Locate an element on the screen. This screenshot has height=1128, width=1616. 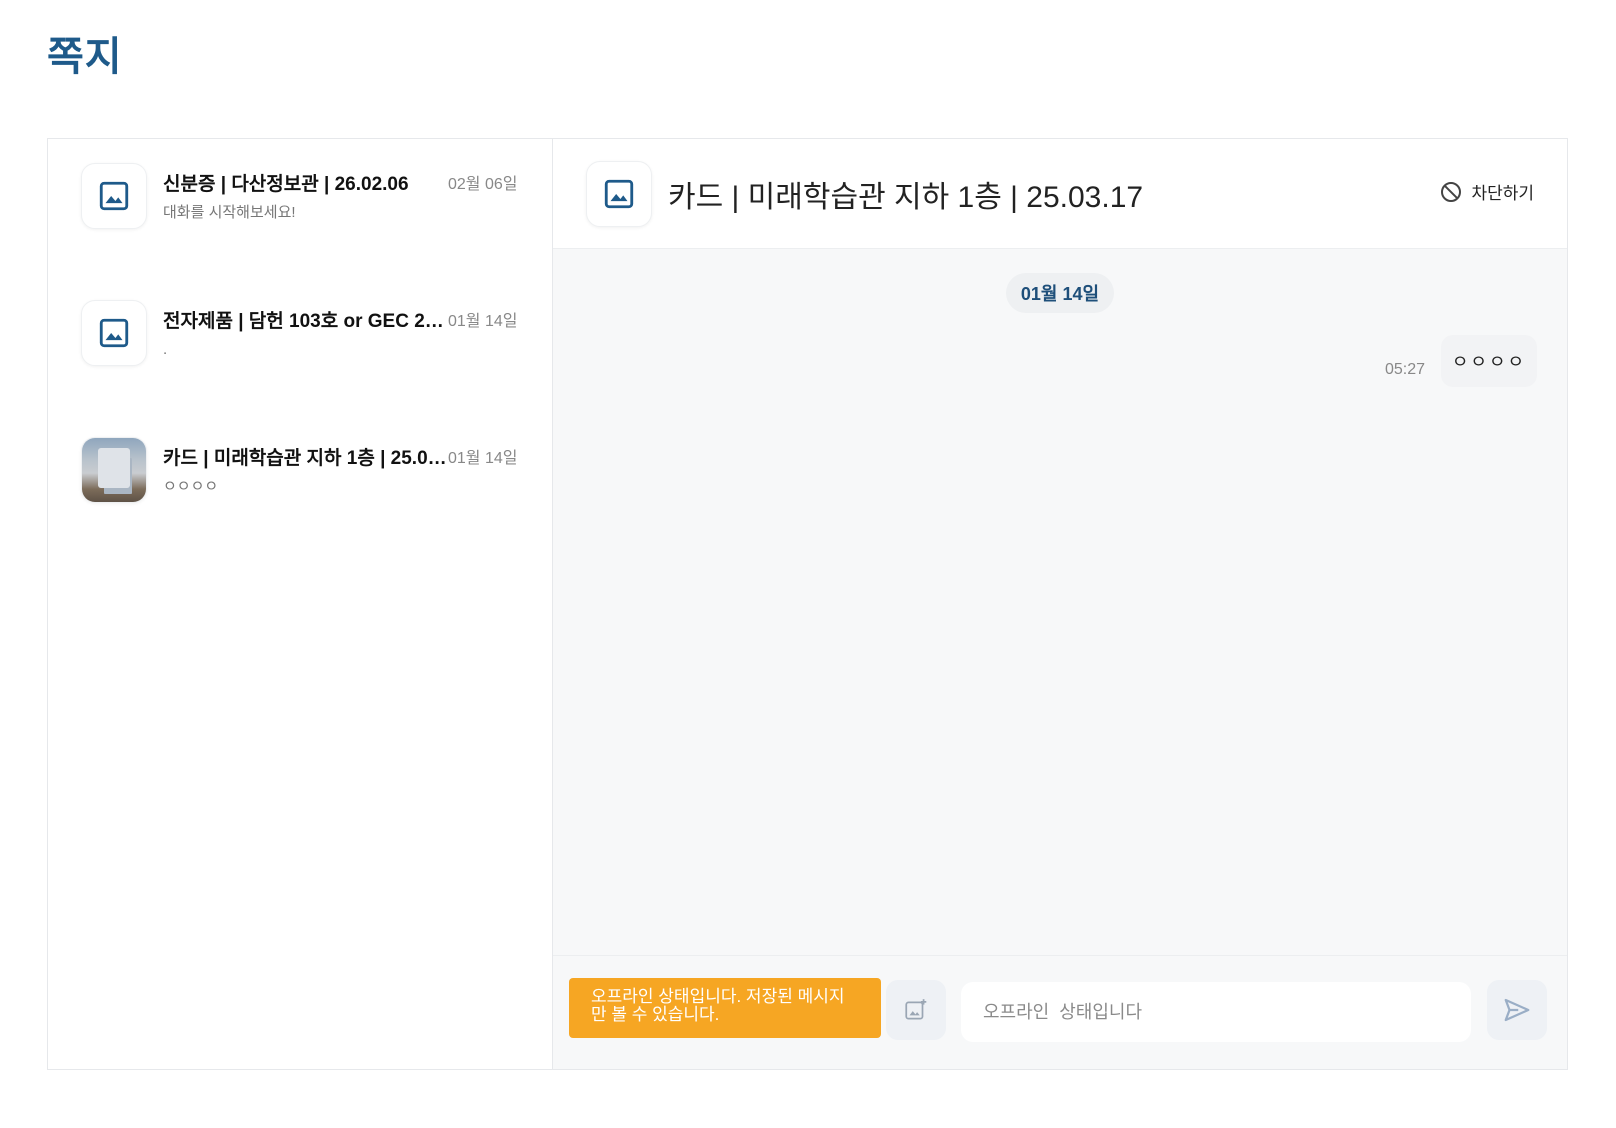
send-button is located at coordinates (1517, 1010).